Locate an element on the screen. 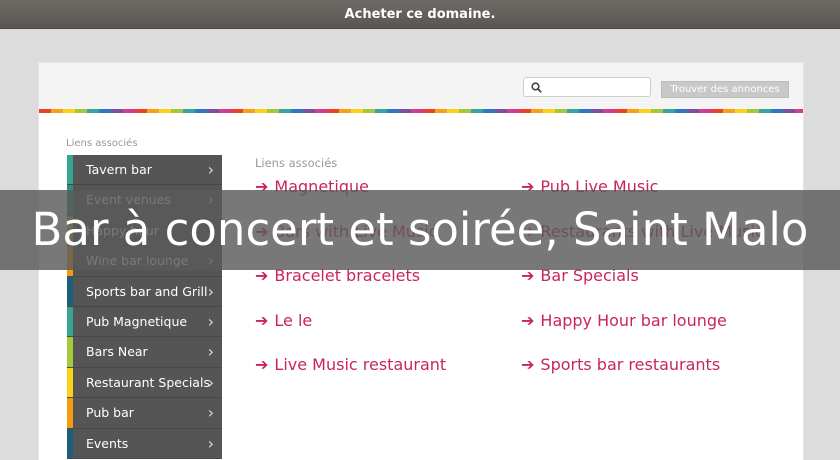 This screenshot has height=460, width=840. related-link: ➔ Le le is located at coordinates (283, 320).